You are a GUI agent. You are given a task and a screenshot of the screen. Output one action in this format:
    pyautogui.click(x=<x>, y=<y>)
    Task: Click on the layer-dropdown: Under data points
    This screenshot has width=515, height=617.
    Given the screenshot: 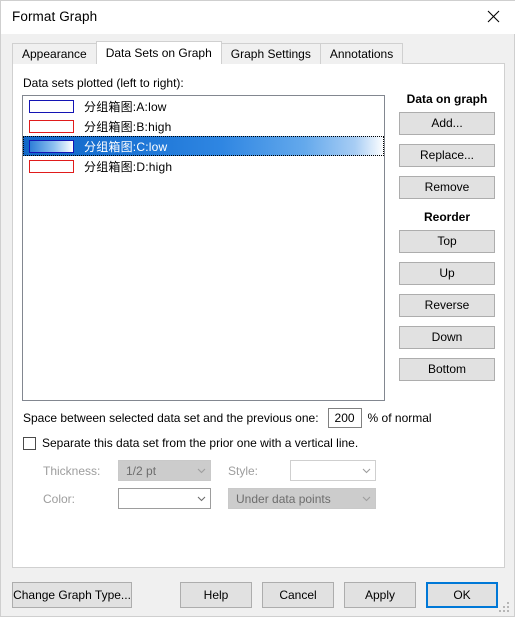 What is the action you would take?
    pyautogui.click(x=302, y=498)
    